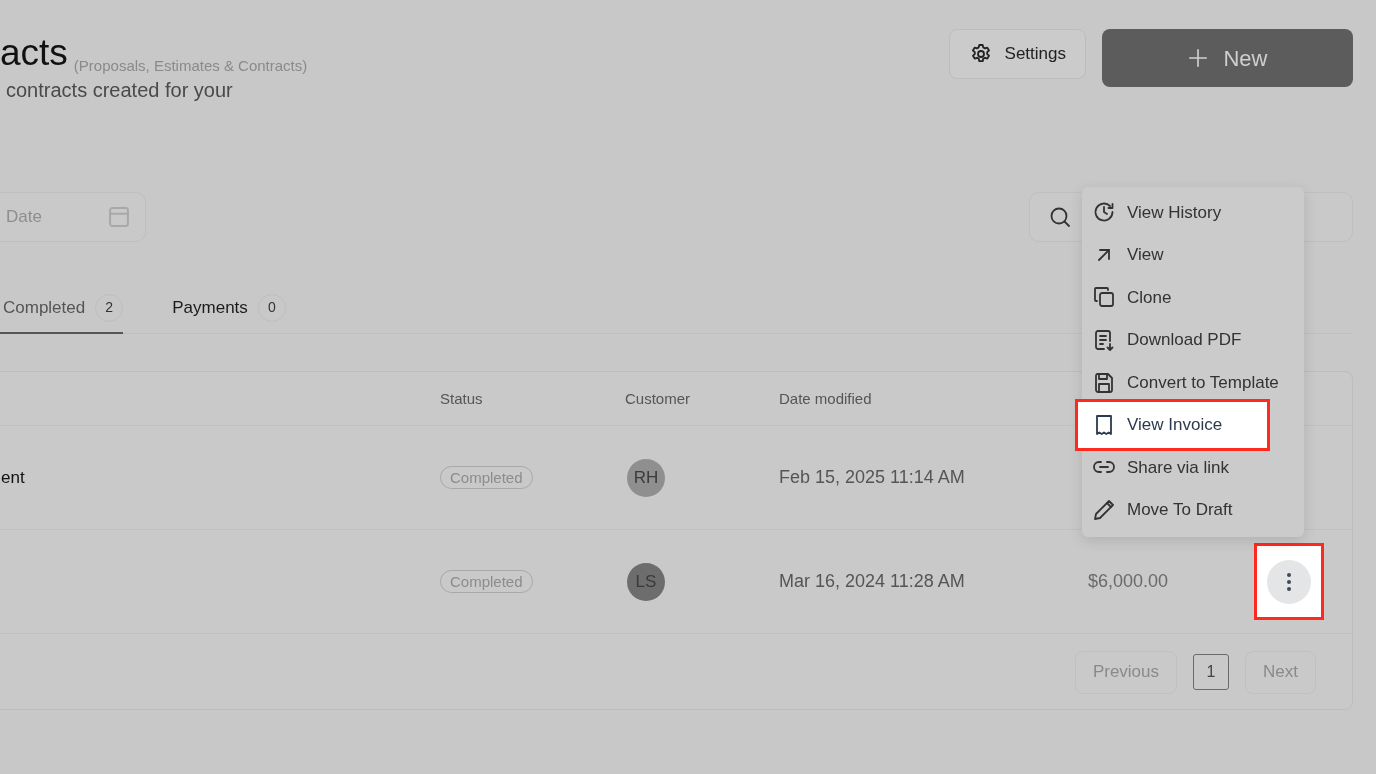 The height and width of the screenshot is (774, 1376). I want to click on column-header: Status, so click(461, 398).